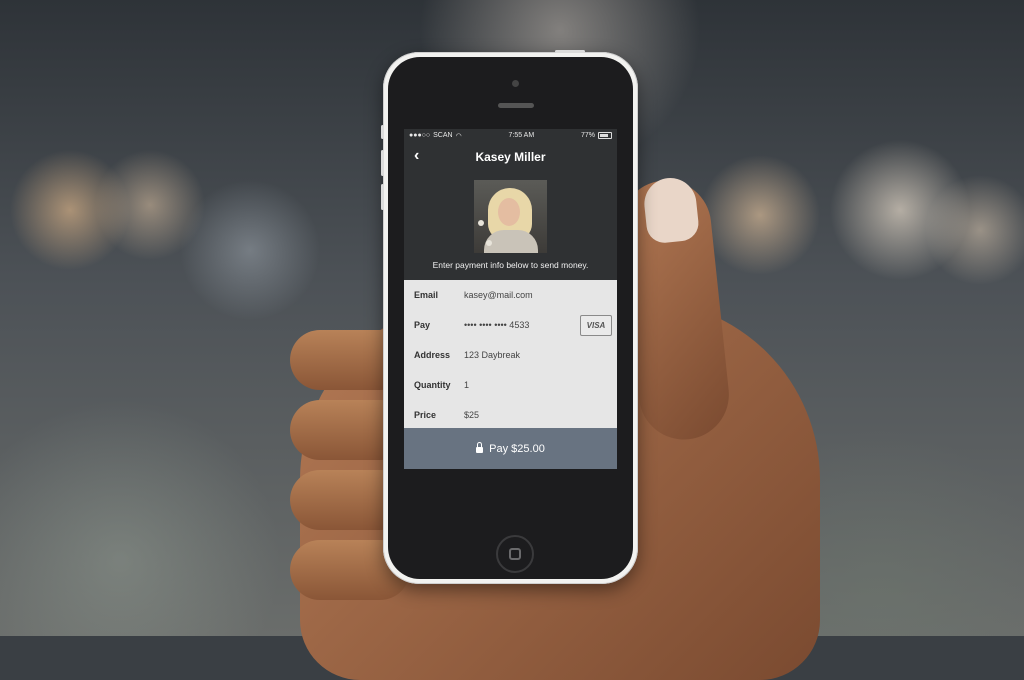 Image resolution: width=1024 pixels, height=680 pixels. I want to click on form-row-pay: Pay •••• •••• •••• 4533 VISA, so click(510, 325).